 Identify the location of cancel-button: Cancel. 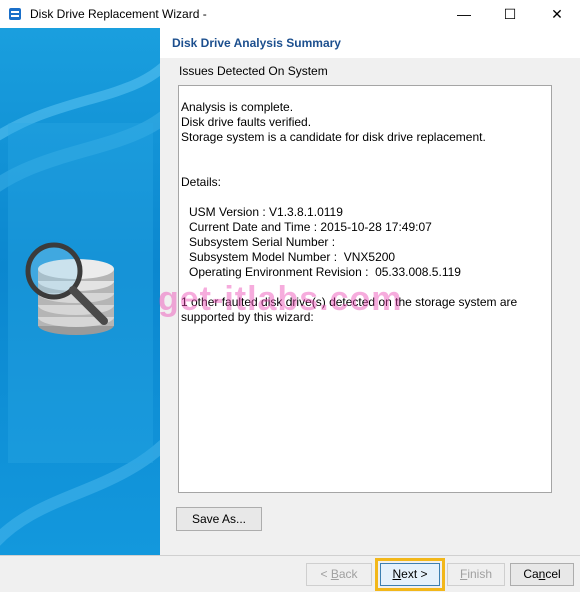
(542, 574).